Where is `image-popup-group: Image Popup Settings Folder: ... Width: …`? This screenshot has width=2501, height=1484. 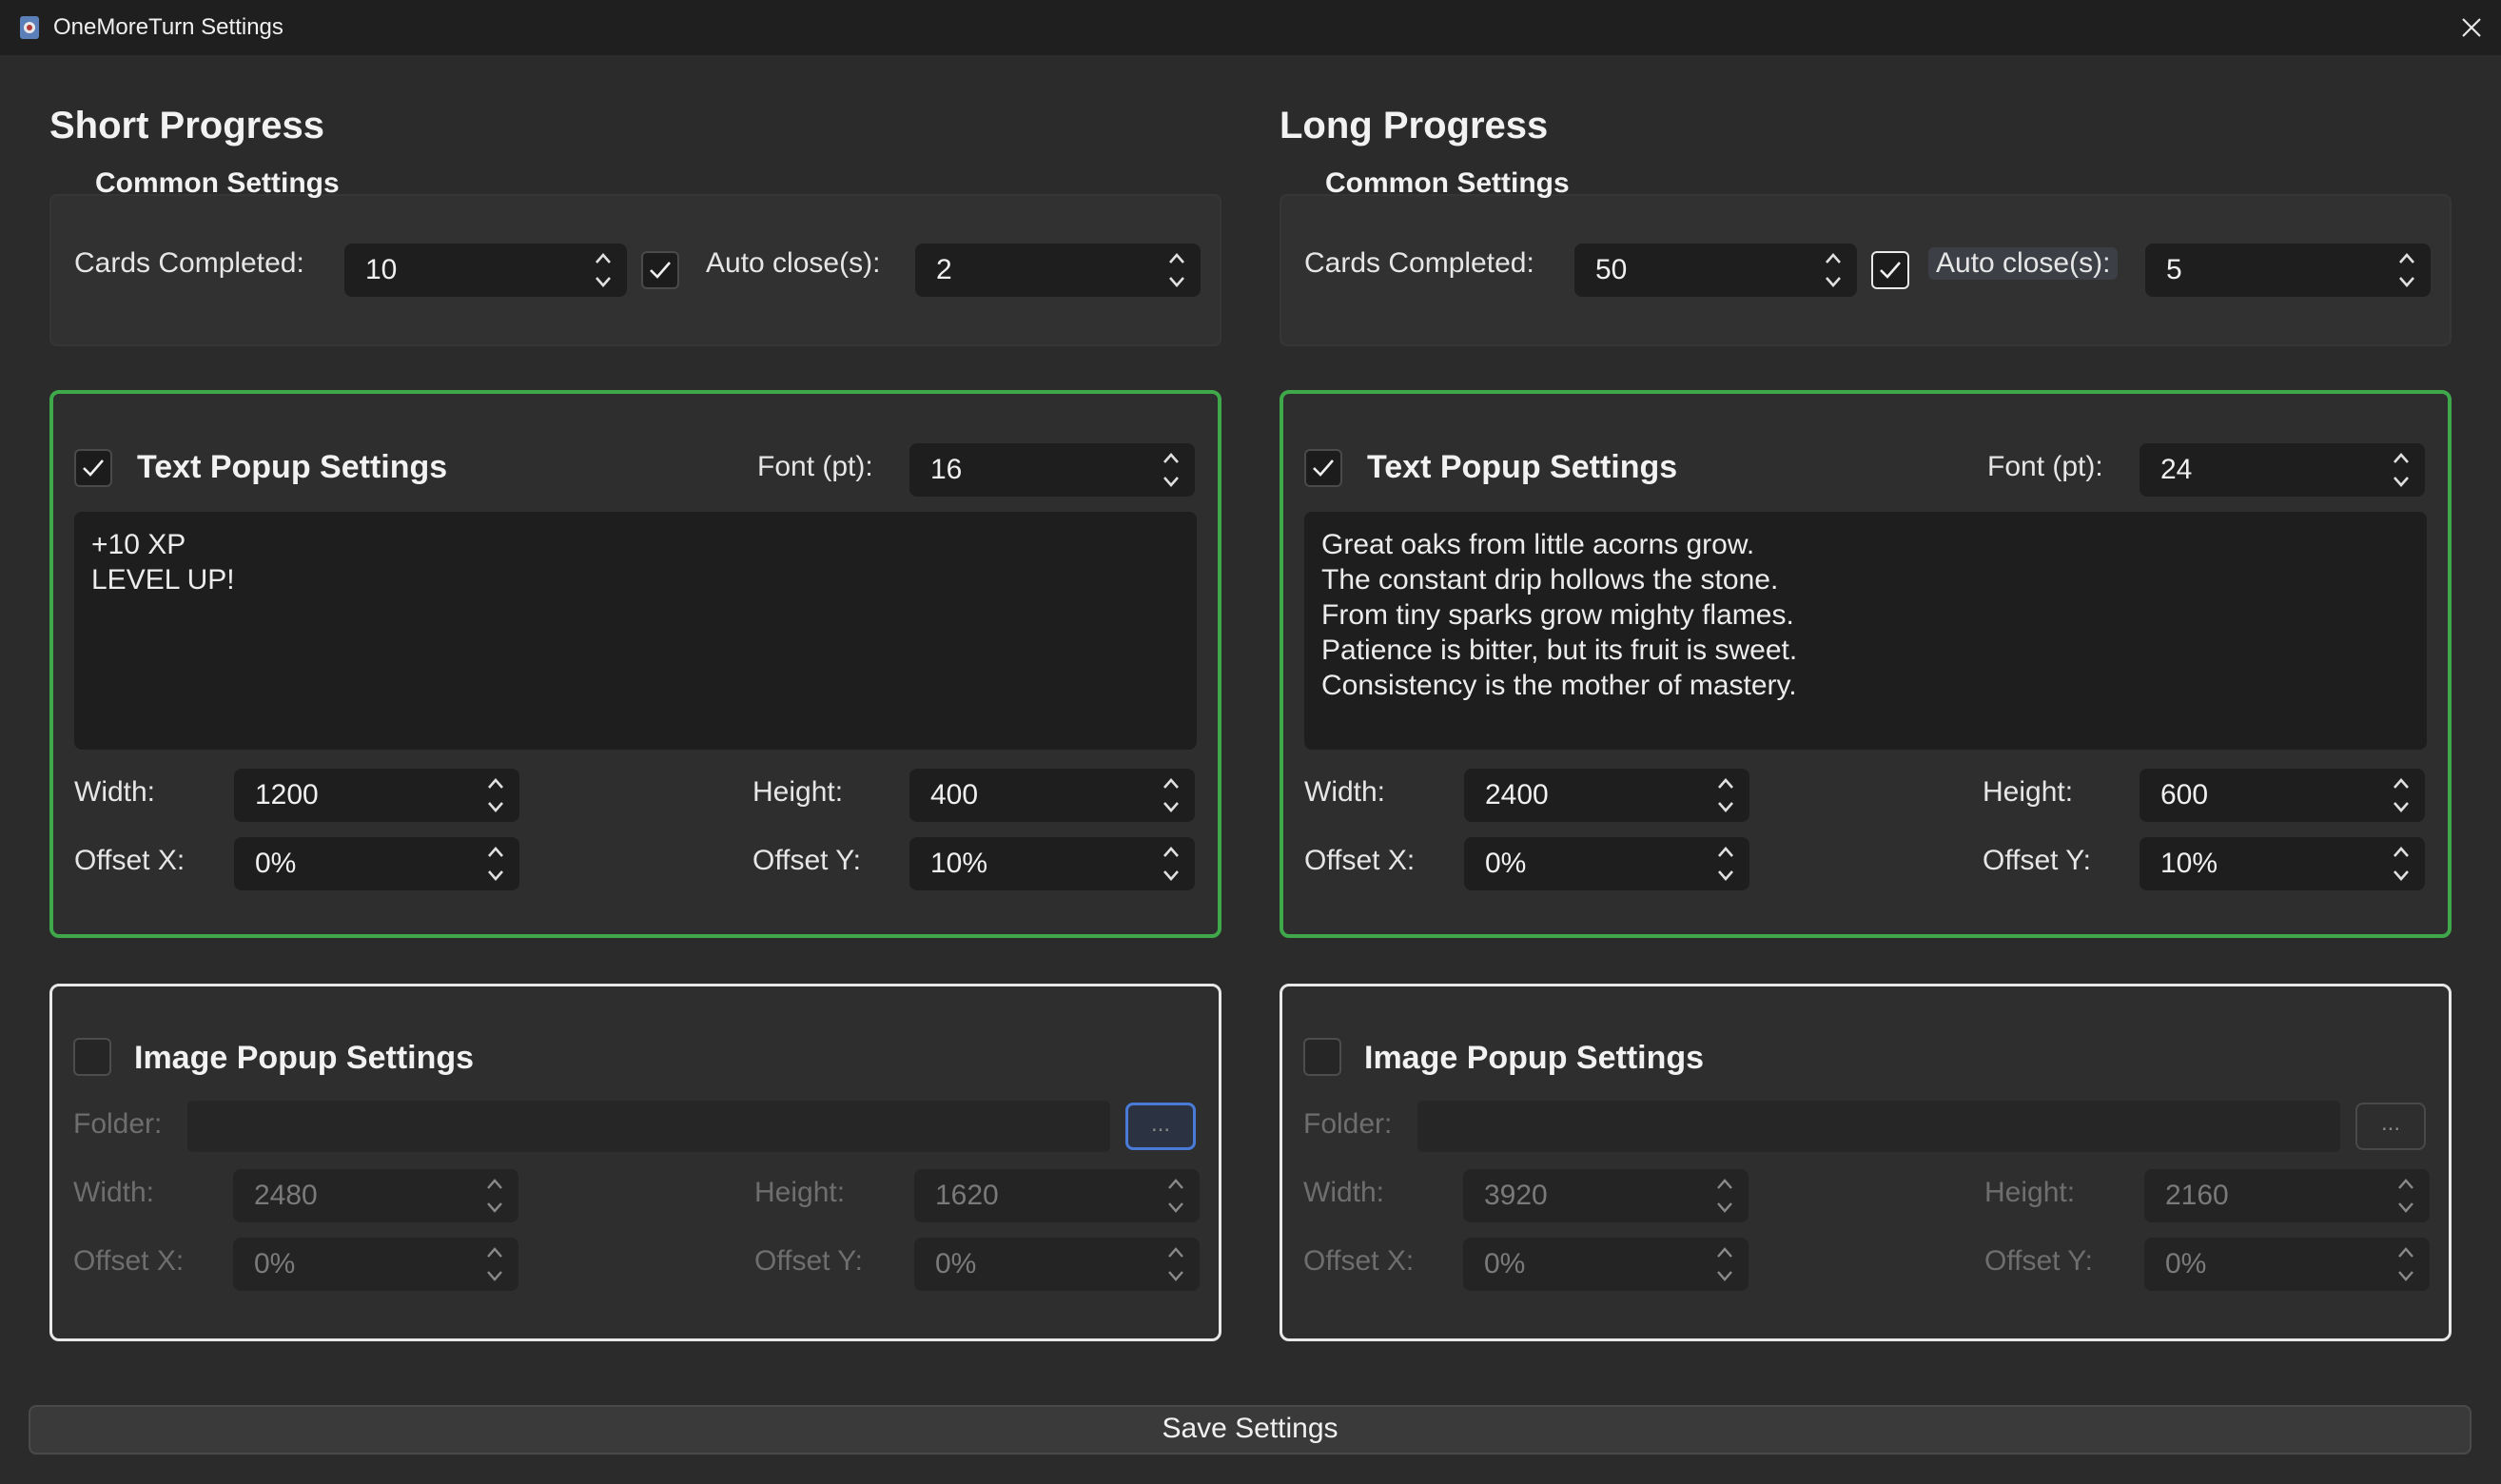
image-popup-group: Image Popup Settings Folder: ... Width: … is located at coordinates (635, 1162).